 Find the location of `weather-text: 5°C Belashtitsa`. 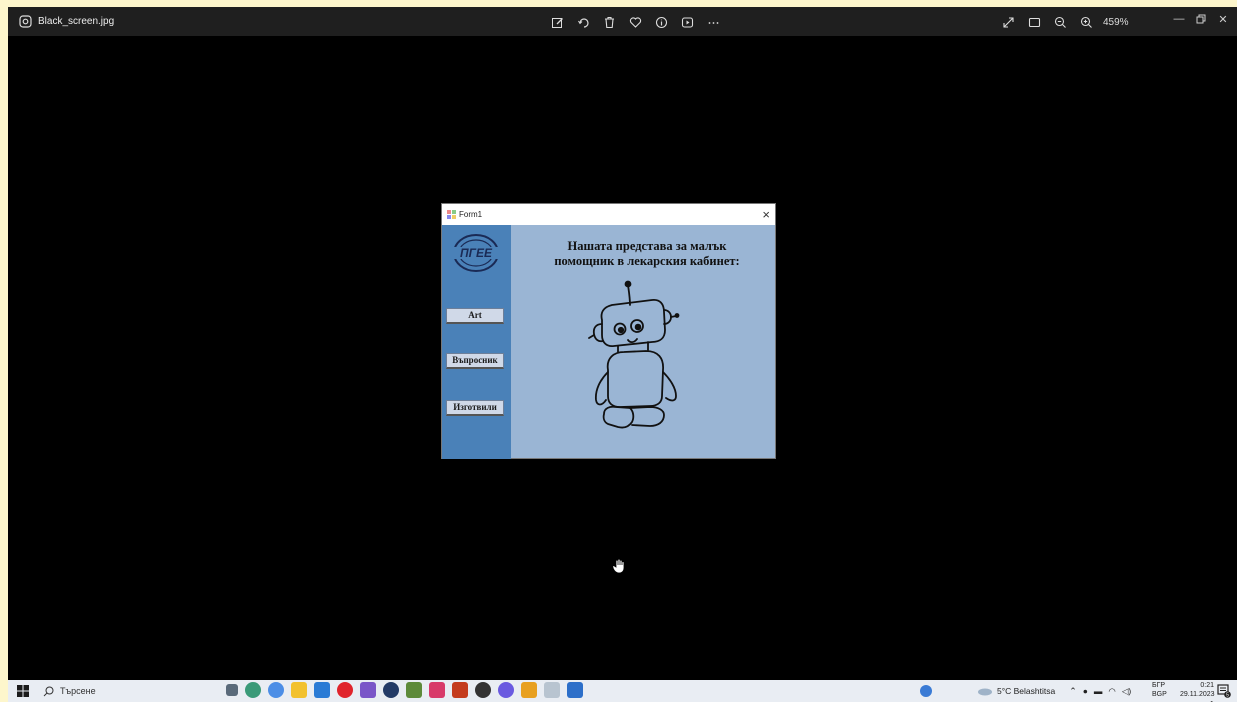

weather-text: 5°C Belashtitsa is located at coordinates (1026, 691).